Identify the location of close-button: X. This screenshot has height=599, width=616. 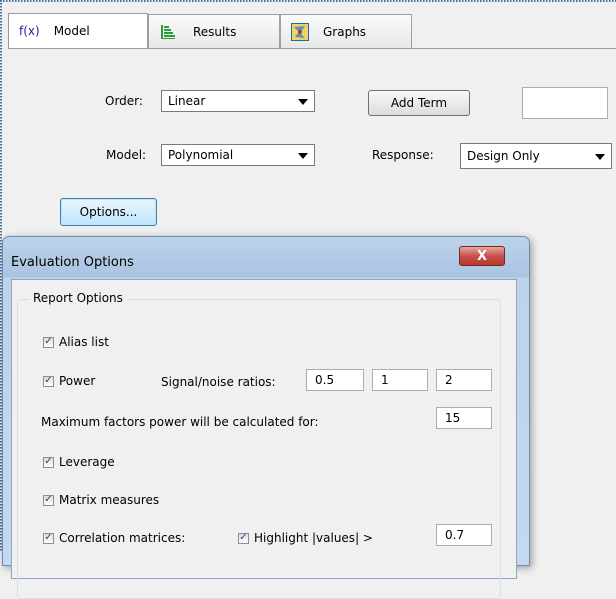
(482, 256).